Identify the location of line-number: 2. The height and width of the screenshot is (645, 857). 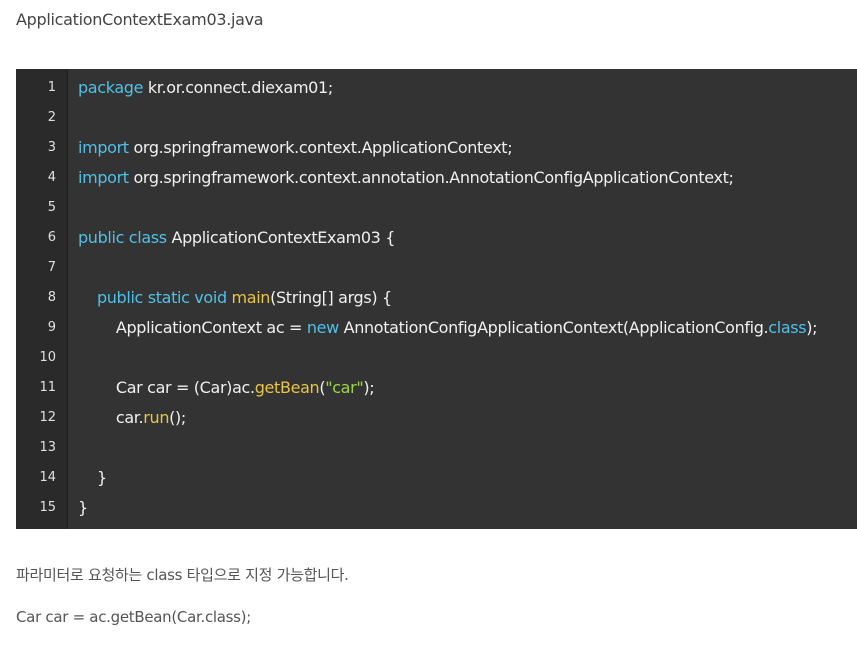
(51, 117).